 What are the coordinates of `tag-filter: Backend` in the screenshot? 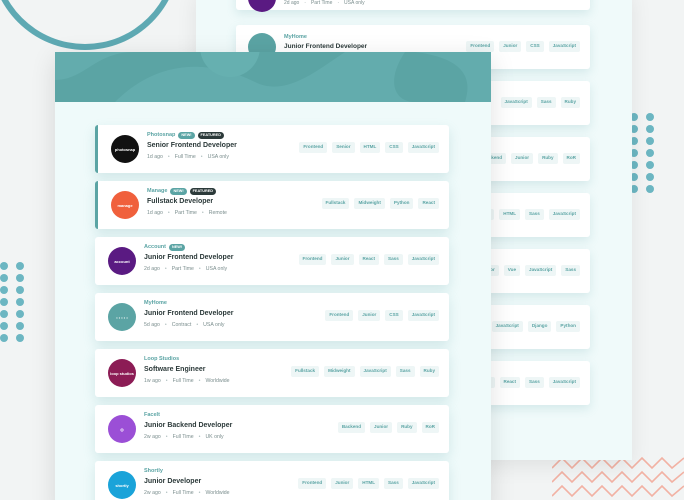 It's located at (351, 427).